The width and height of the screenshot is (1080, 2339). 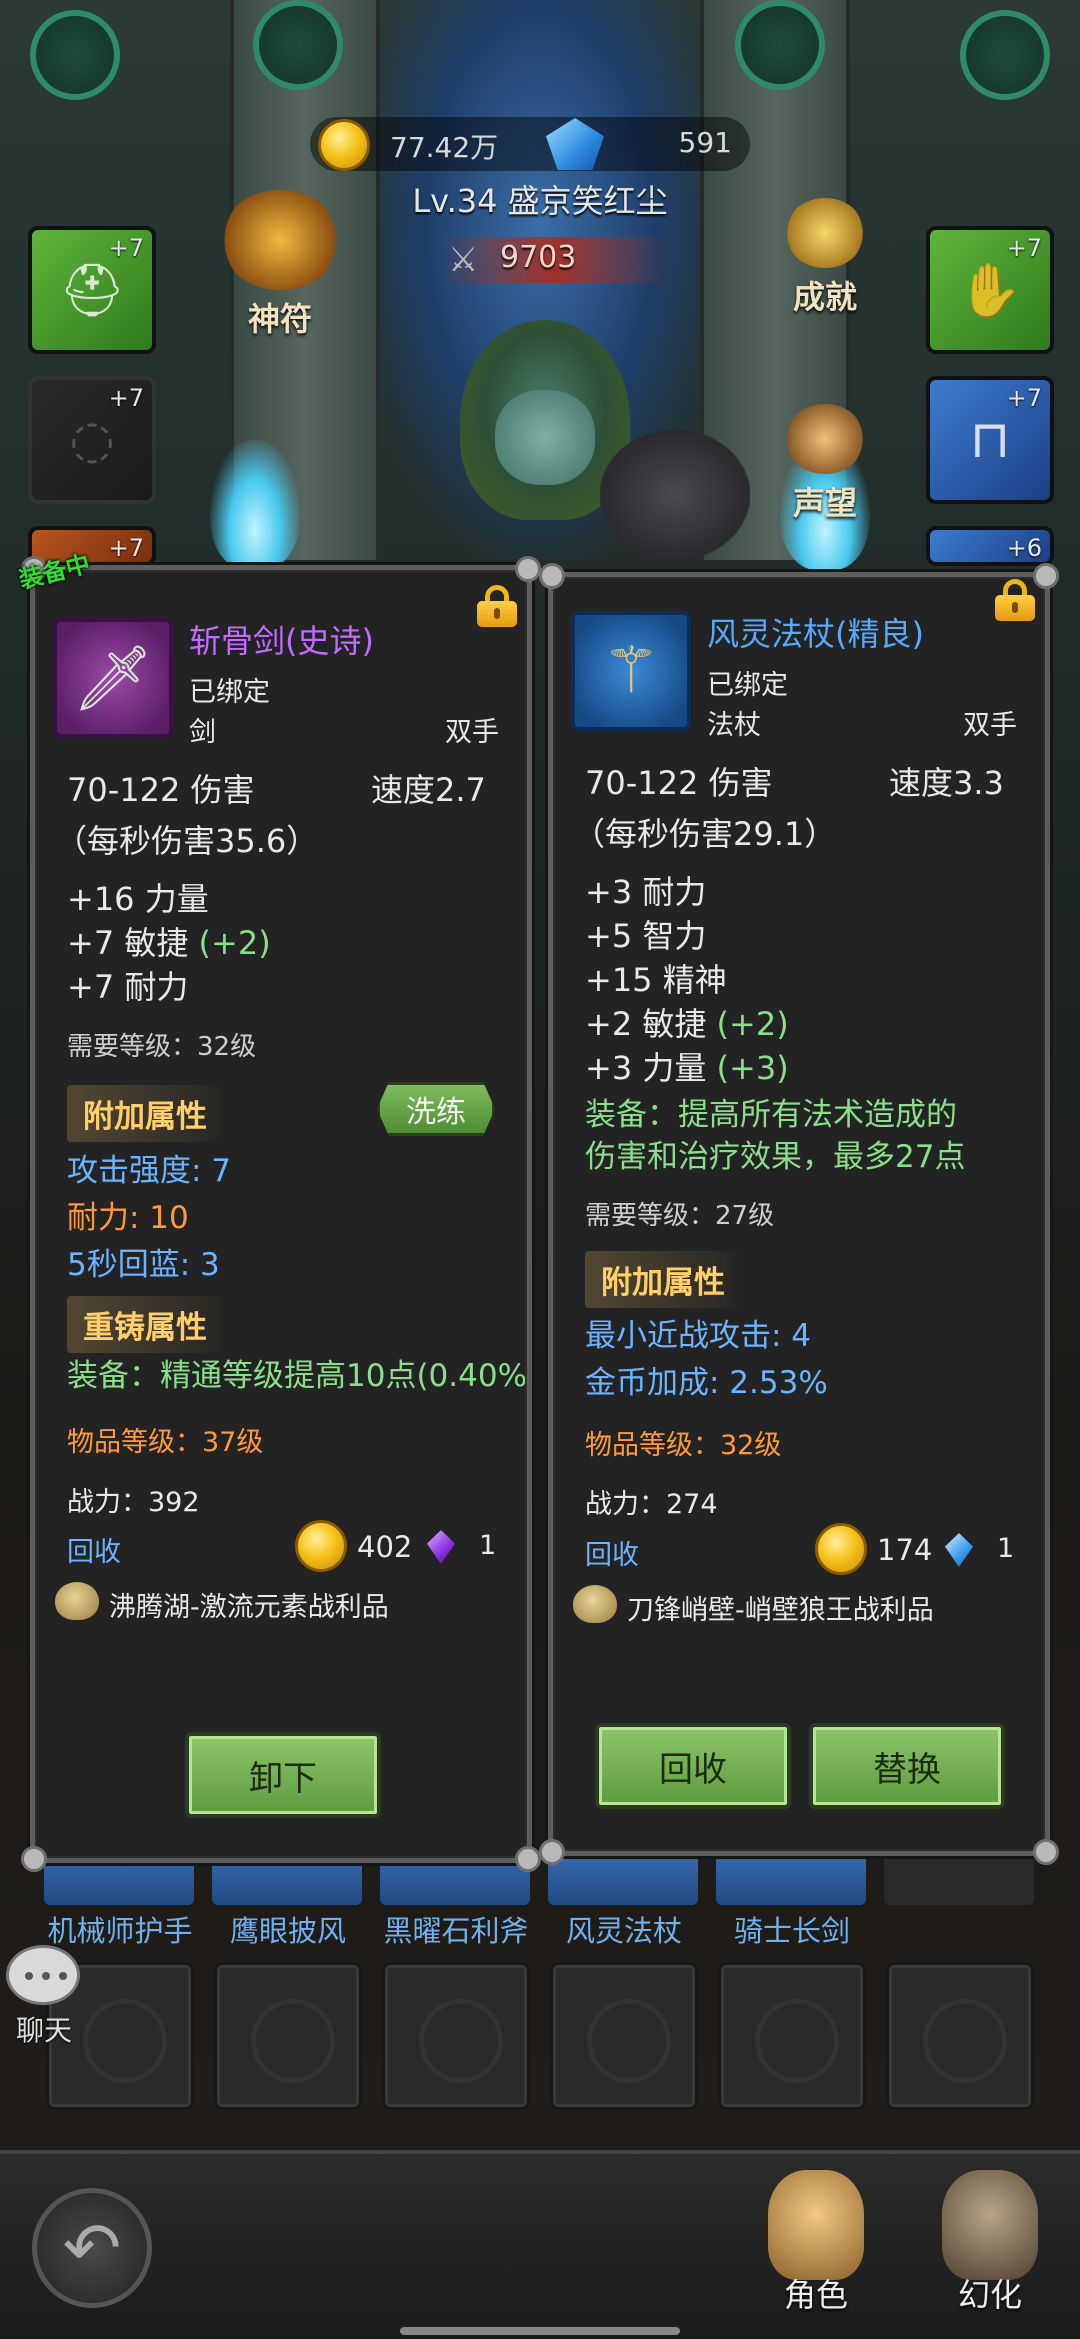 What do you see at coordinates (128, 987) in the screenshot?
I see `stat-line: +7 耐力` at bounding box center [128, 987].